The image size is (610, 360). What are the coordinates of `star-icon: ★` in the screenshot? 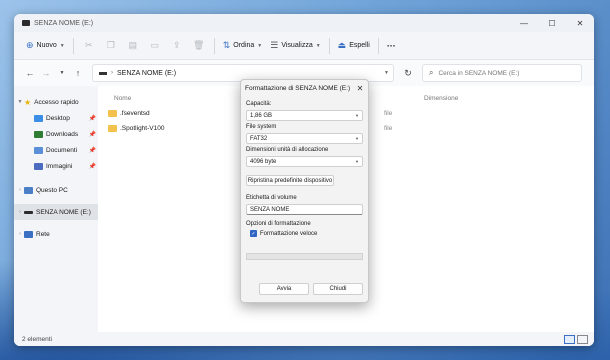 It's located at (28, 102).